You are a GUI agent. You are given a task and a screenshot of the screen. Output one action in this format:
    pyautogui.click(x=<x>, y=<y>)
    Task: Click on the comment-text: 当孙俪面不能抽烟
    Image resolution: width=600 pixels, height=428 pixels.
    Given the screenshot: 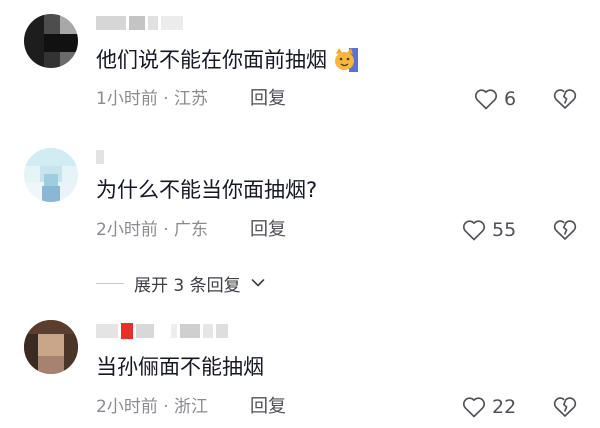 What is the action you would take?
    pyautogui.click(x=180, y=367)
    